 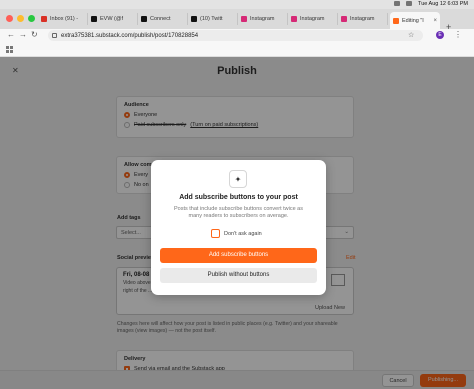 I want to click on minimize-window-button, so click(x=20, y=18).